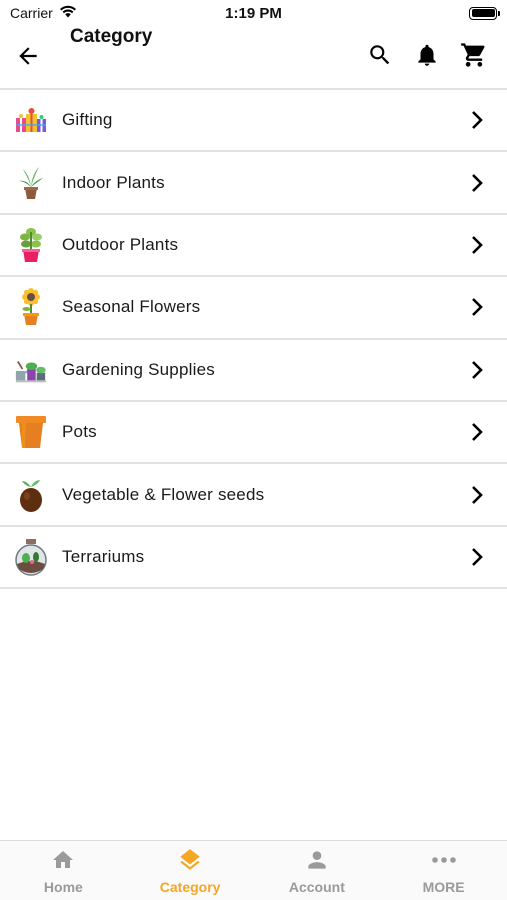 The height and width of the screenshot is (900, 507). I want to click on notifications-button, so click(427, 55).